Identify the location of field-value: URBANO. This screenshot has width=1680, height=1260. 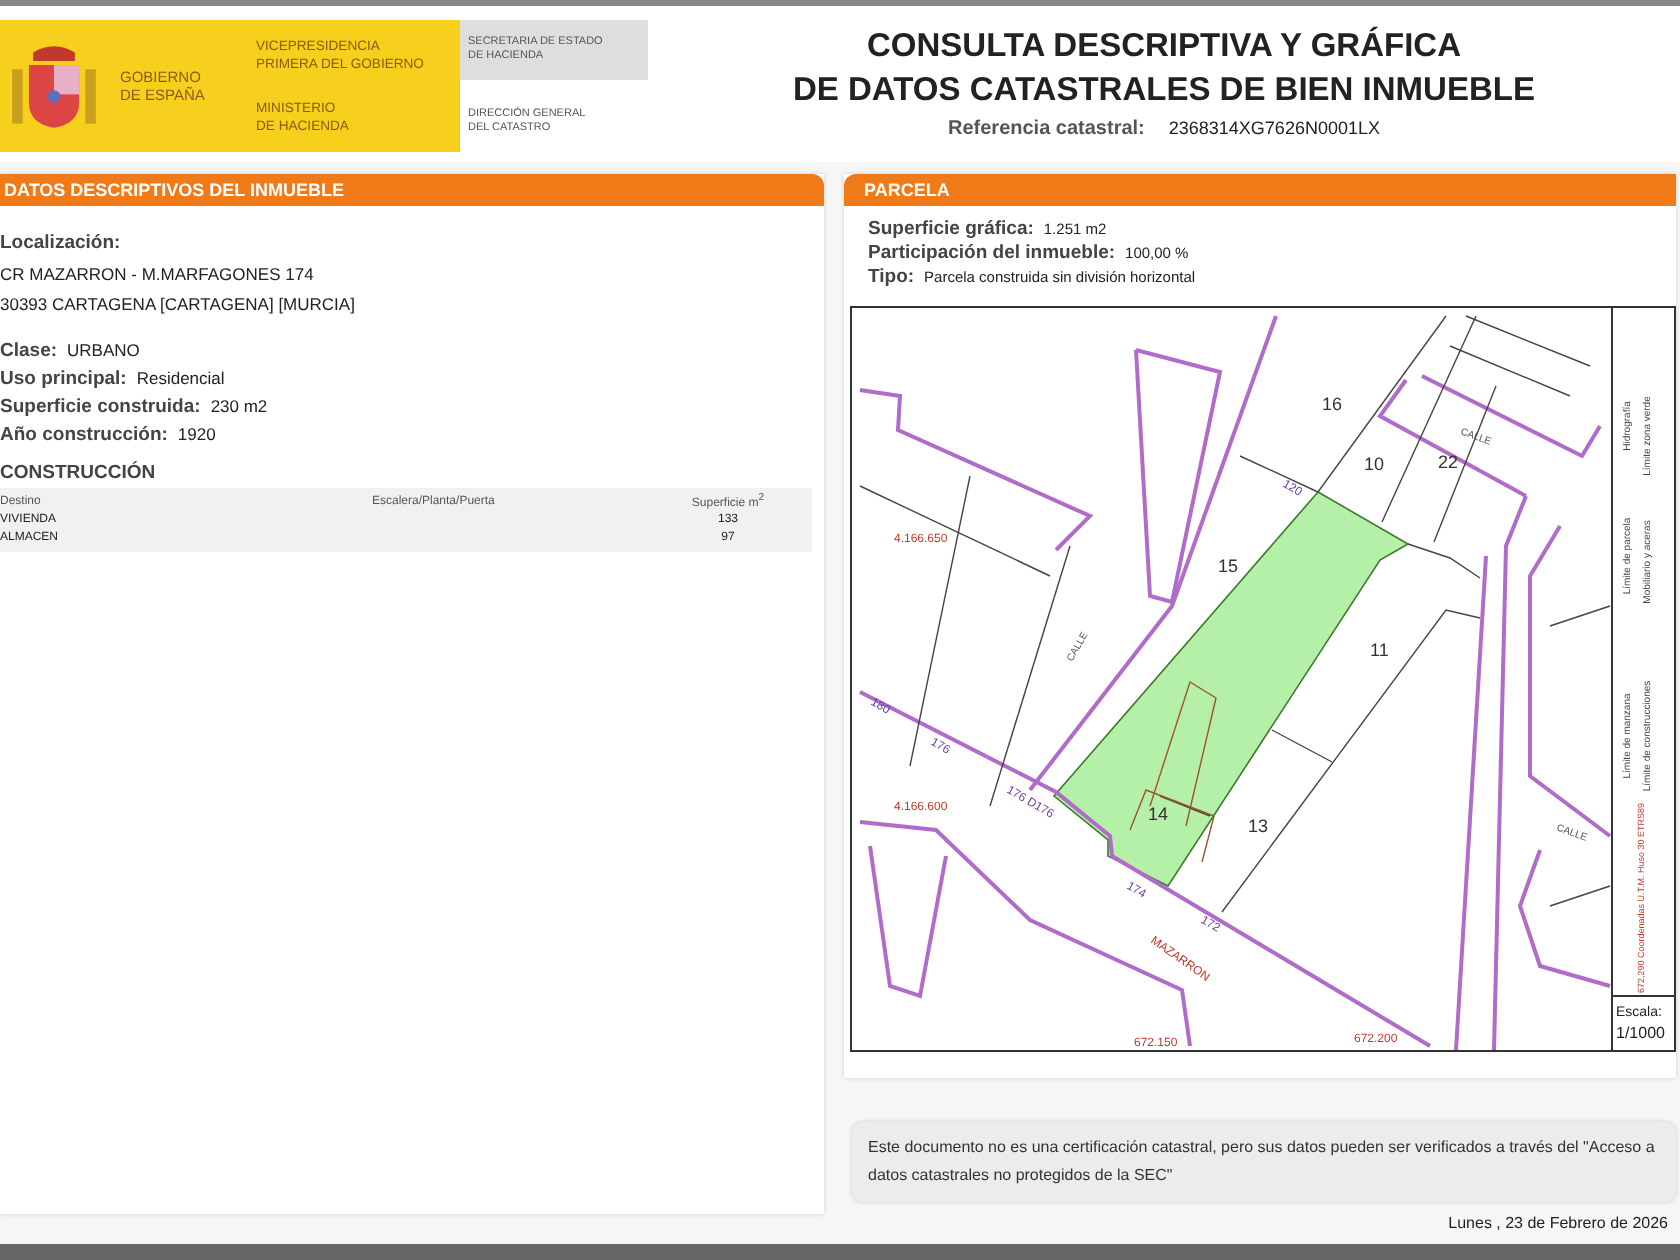
(103, 350).